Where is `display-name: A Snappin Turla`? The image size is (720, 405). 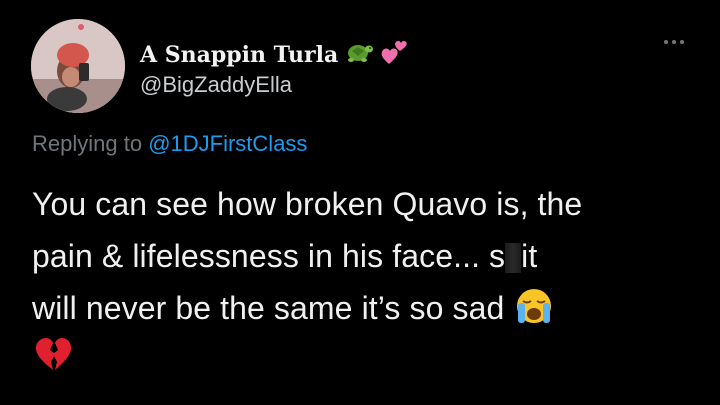 display-name: A Snappin Turla is located at coordinates (239, 55).